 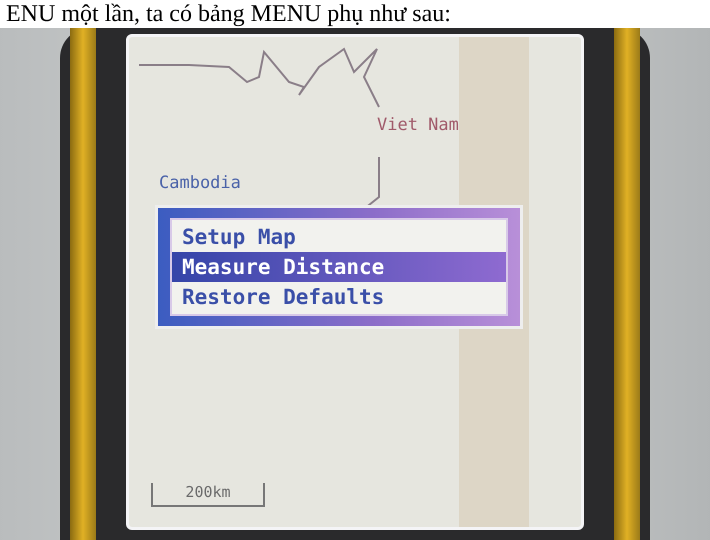 What do you see at coordinates (200, 183) in the screenshot?
I see `map-label: Cambodia` at bounding box center [200, 183].